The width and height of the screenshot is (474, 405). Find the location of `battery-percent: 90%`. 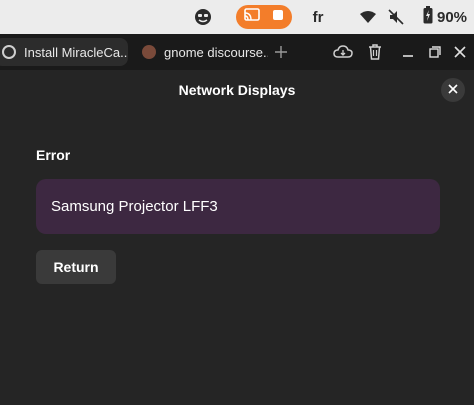

battery-percent: 90% is located at coordinates (452, 17).